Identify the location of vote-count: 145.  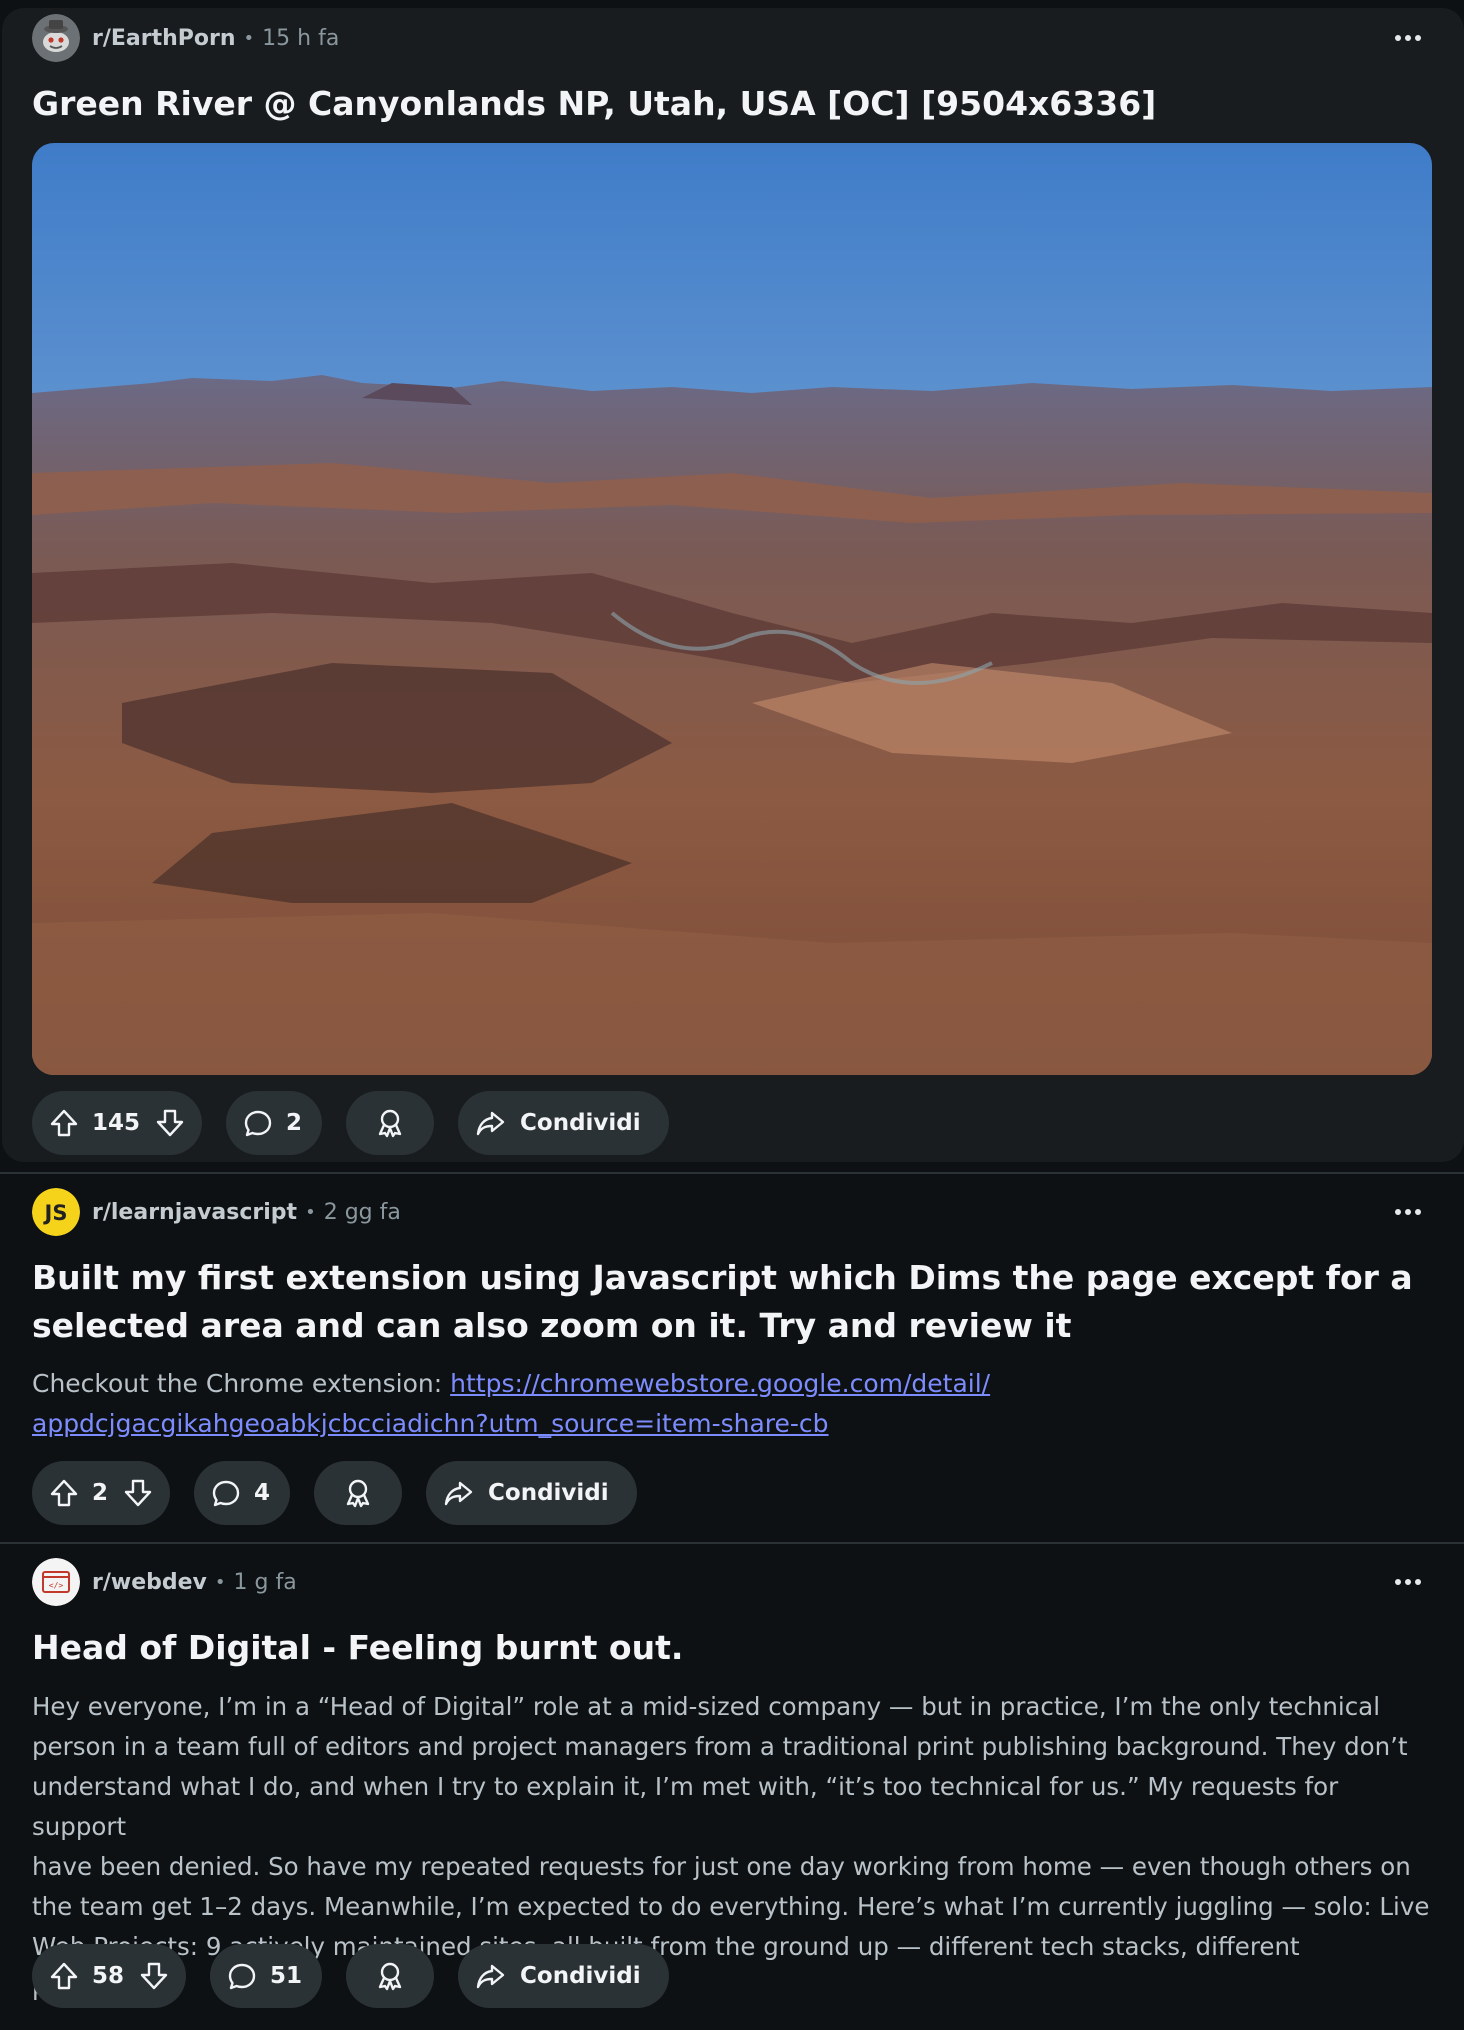
(116, 1123).